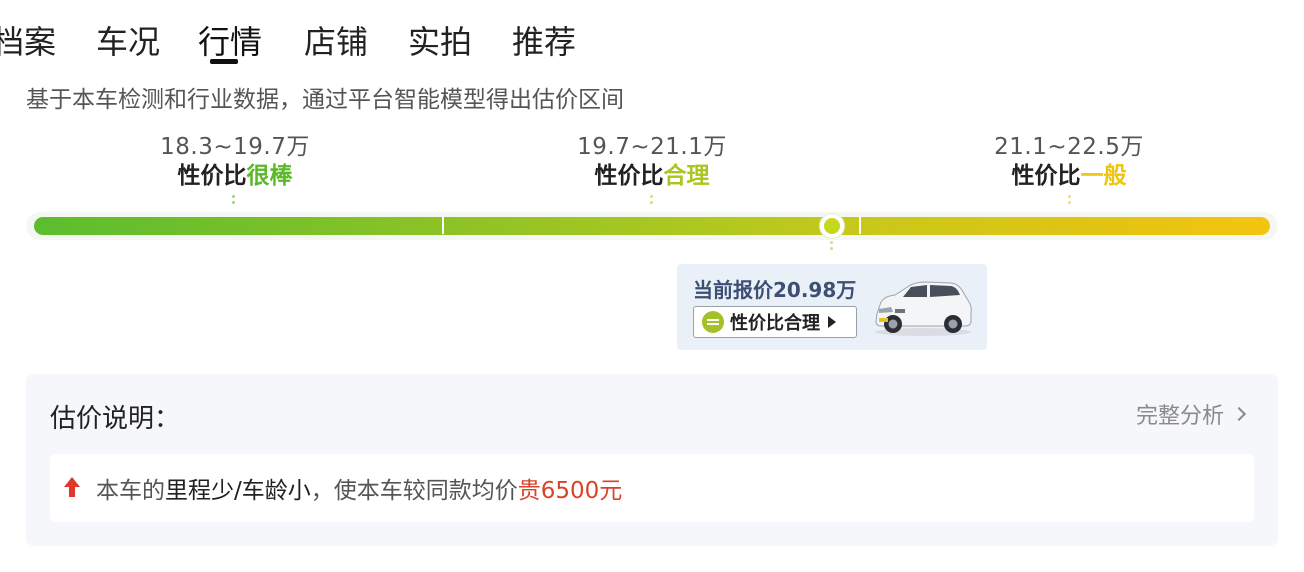 Image resolution: width=1304 pixels, height=572 pixels. What do you see at coordinates (336, 40) in the screenshot?
I see `tab-store: 店铺` at bounding box center [336, 40].